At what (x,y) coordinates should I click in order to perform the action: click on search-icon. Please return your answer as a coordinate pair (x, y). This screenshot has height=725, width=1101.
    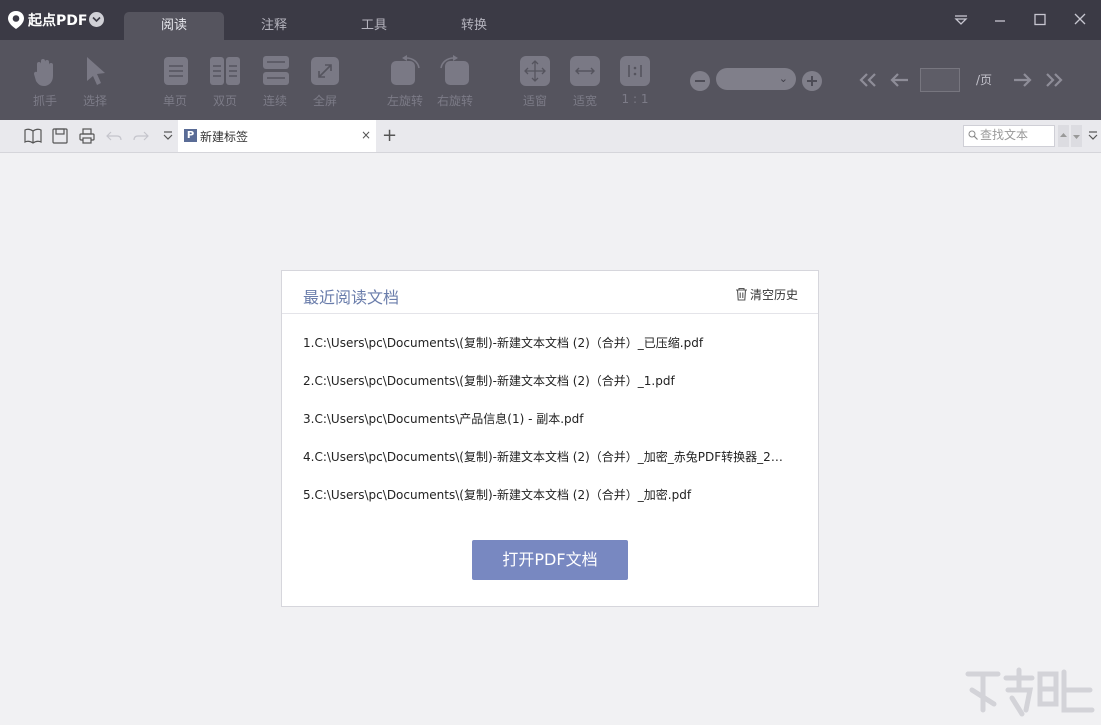
    Looking at the image, I should click on (973, 135).